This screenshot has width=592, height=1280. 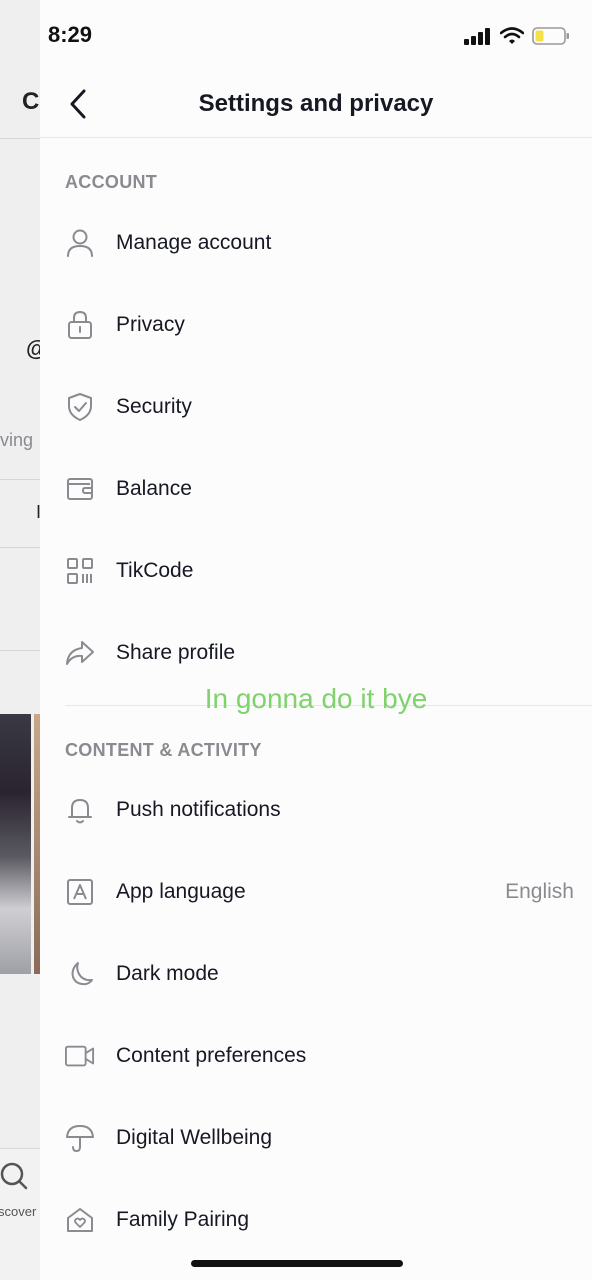 What do you see at coordinates (198, 809) in the screenshot?
I see `settings-item-label: Push notifications` at bounding box center [198, 809].